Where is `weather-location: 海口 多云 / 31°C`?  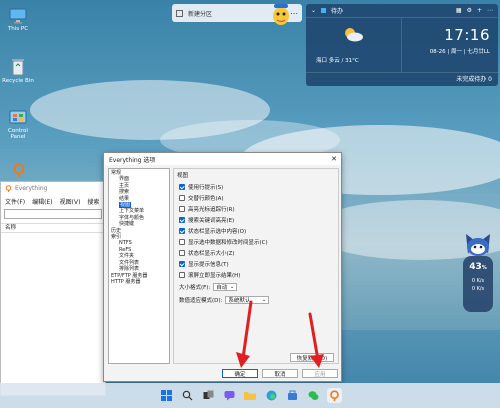
weather-location: 海口 多云 / 31°C is located at coordinates (337, 61).